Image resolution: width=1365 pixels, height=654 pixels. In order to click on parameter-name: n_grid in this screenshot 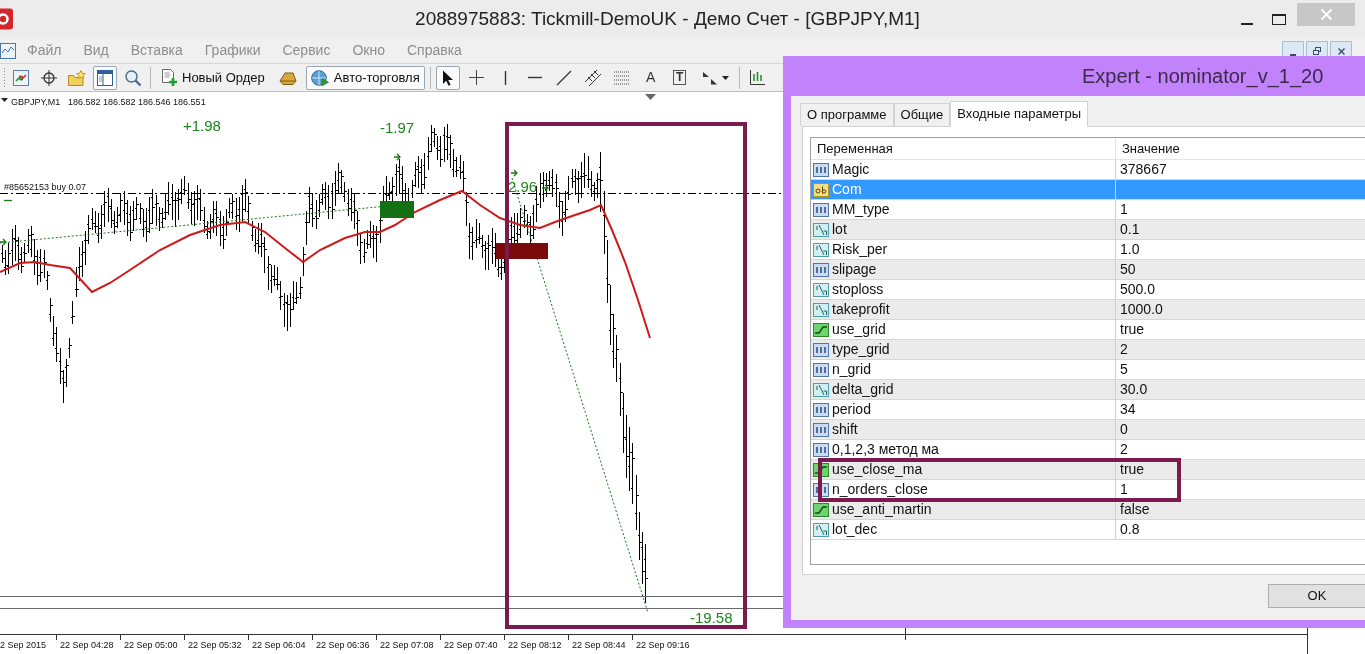, I will do `click(851, 369)`.